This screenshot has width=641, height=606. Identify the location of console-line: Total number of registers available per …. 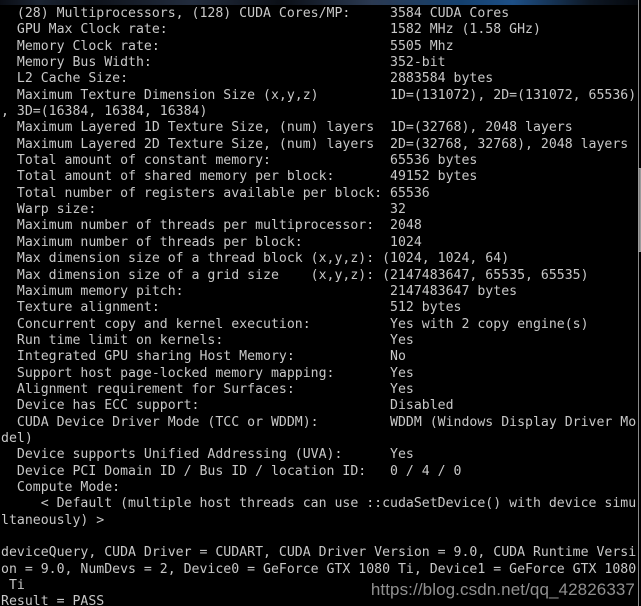
(215, 193).